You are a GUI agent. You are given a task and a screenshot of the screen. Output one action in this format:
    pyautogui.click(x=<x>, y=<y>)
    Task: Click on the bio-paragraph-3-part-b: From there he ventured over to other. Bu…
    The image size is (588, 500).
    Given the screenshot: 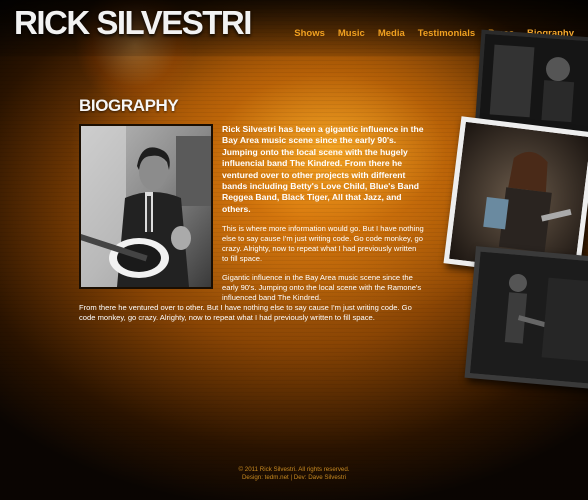 What is the action you would take?
    pyautogui.click(x=245, y=313)
    